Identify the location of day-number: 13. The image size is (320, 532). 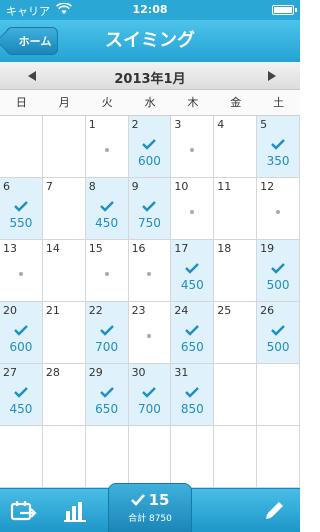
(10, 248).